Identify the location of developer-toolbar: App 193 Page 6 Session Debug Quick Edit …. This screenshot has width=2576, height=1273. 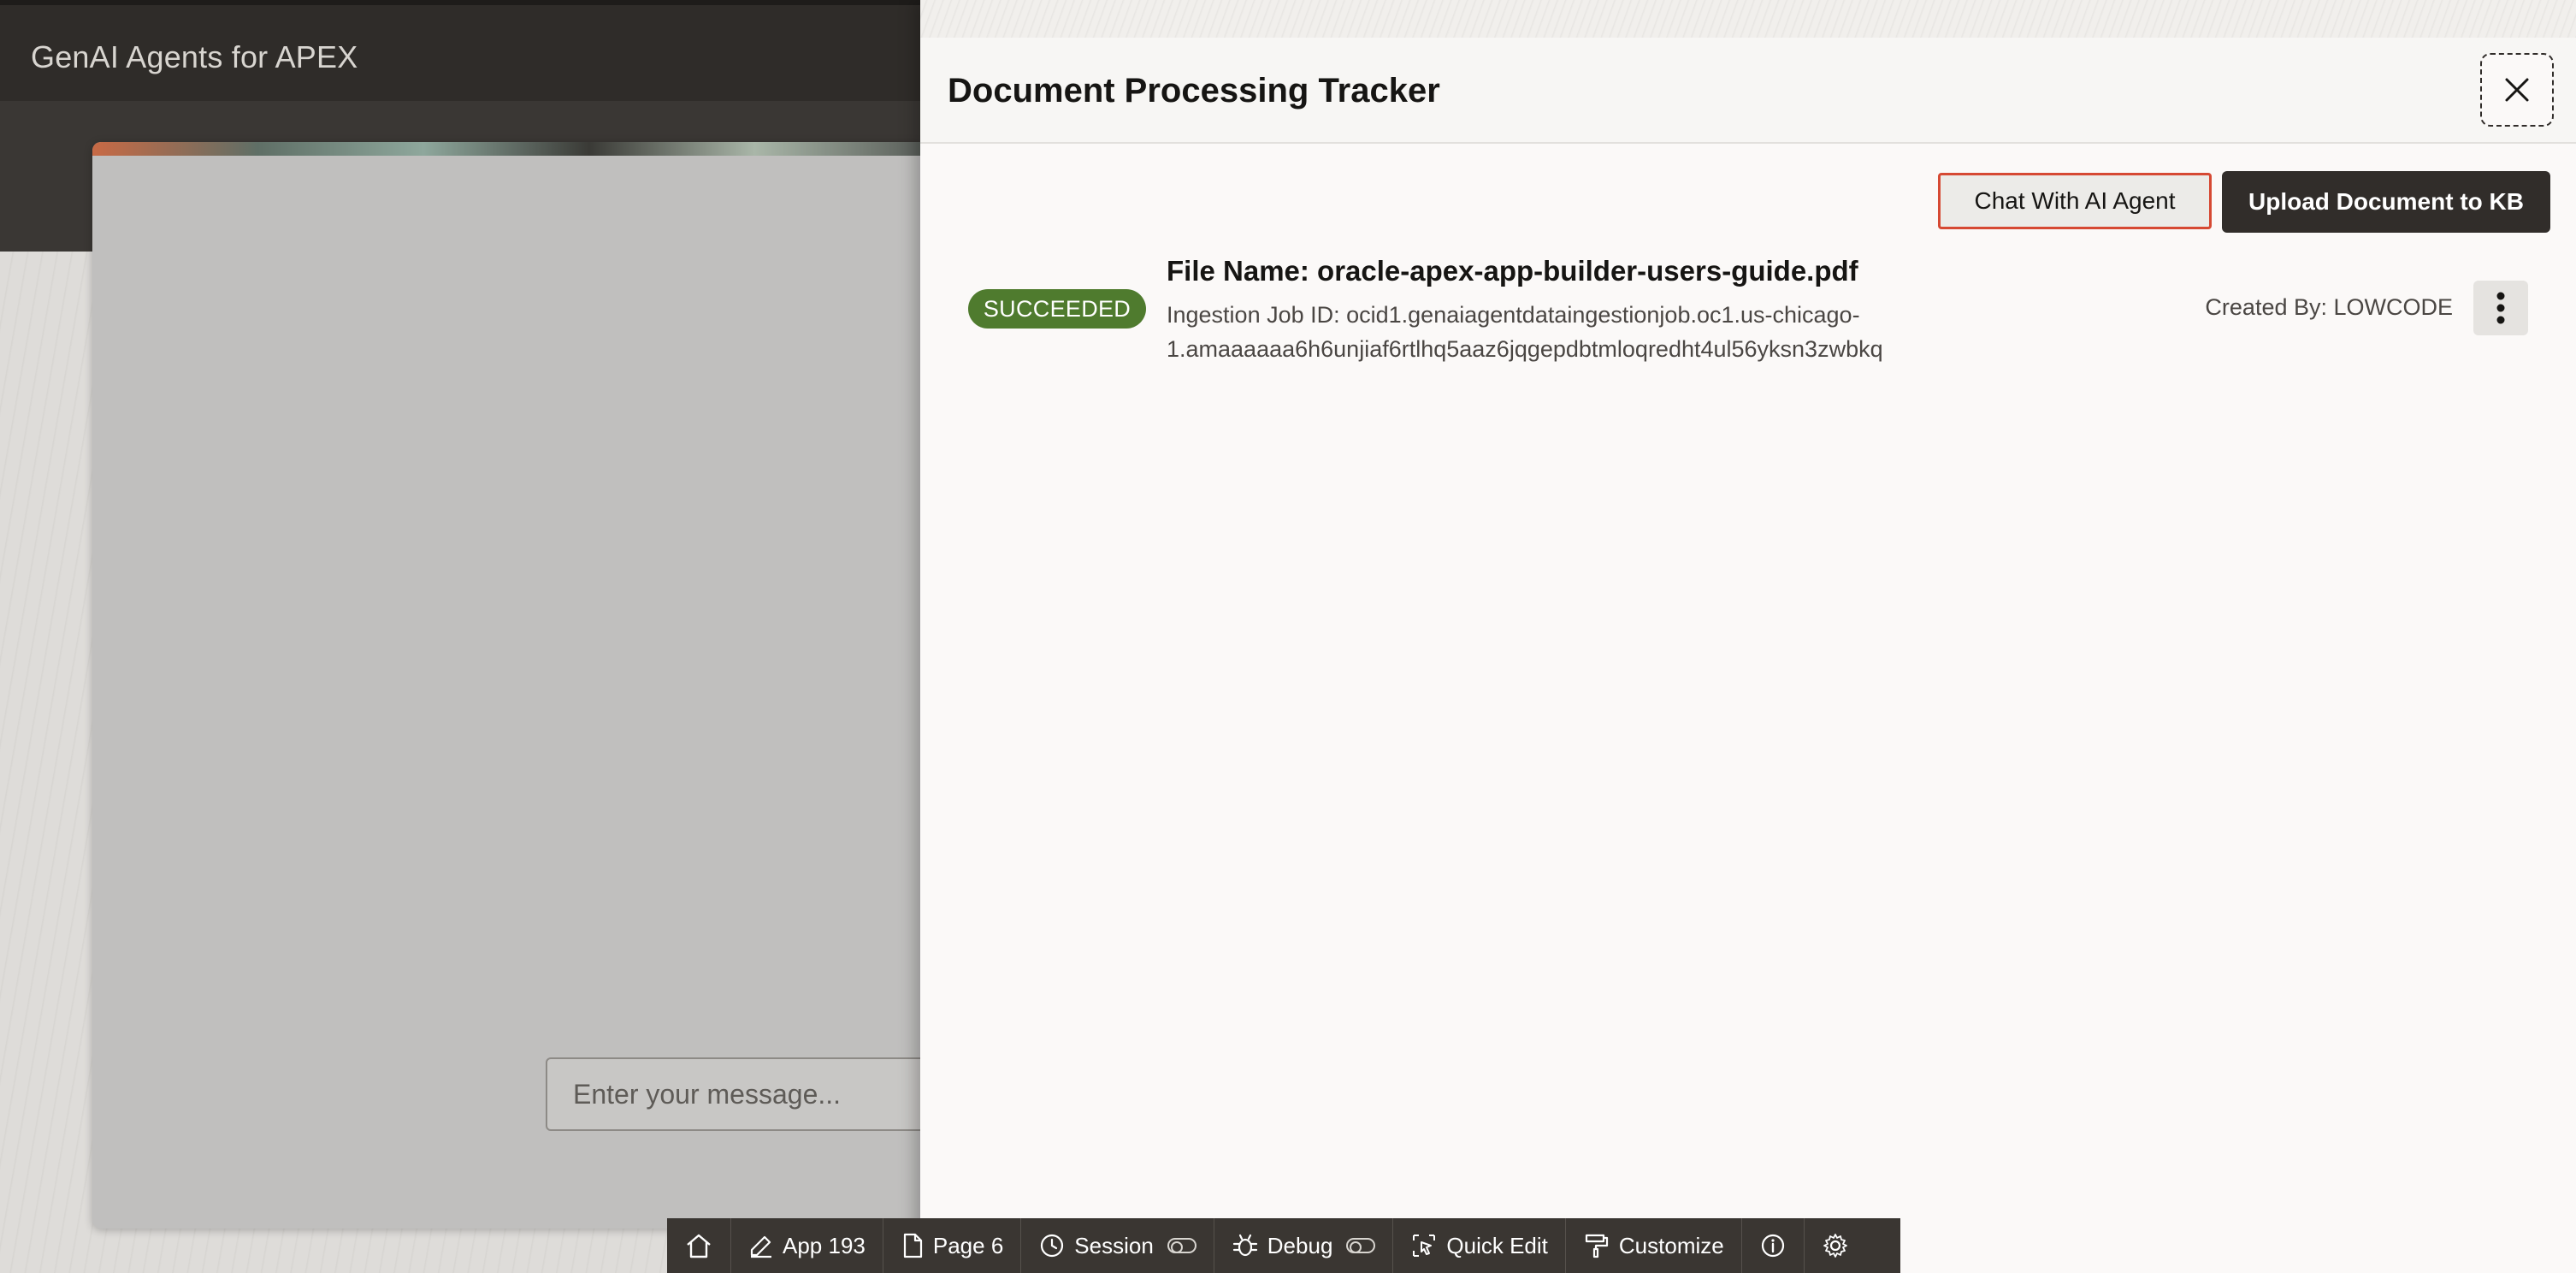
(1283, 1245).